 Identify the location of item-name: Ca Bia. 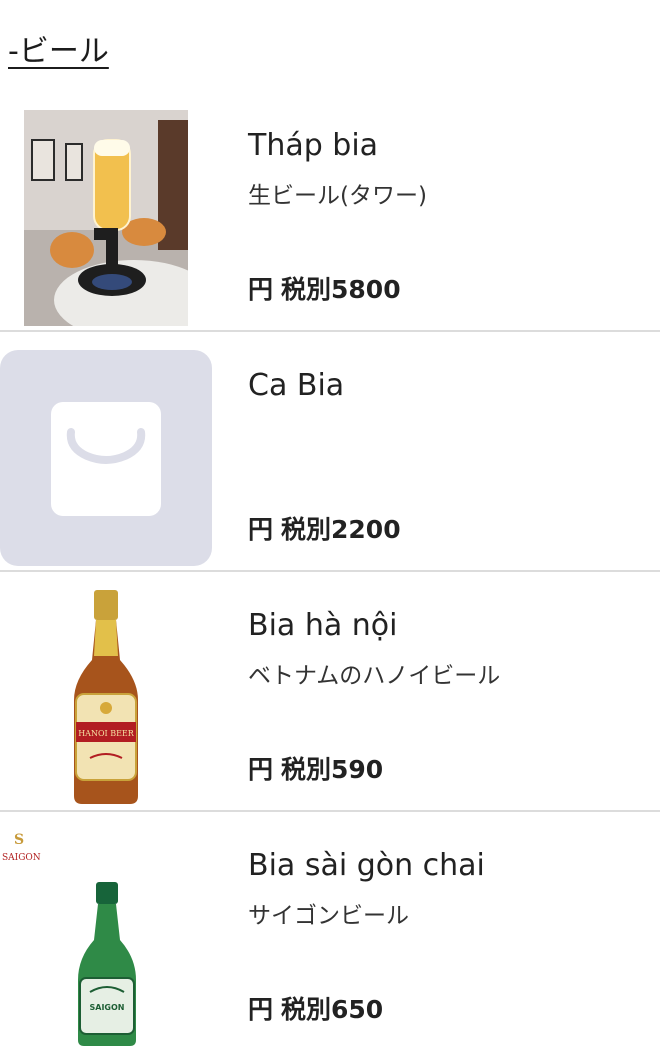
(296, 385).